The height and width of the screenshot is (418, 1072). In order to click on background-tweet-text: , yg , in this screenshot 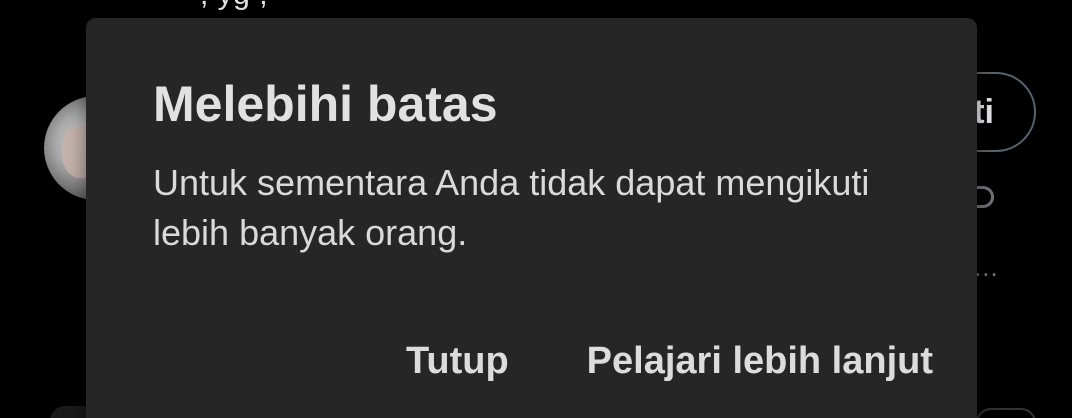, I will do `click(234, 6)`.